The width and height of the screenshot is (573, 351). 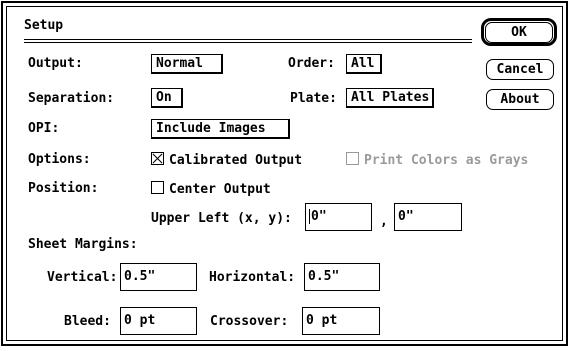 What do you see at coordinates (44, 128) in the screenshot?
I see `opi-label: OPI:` at bounding box center [44, 128].